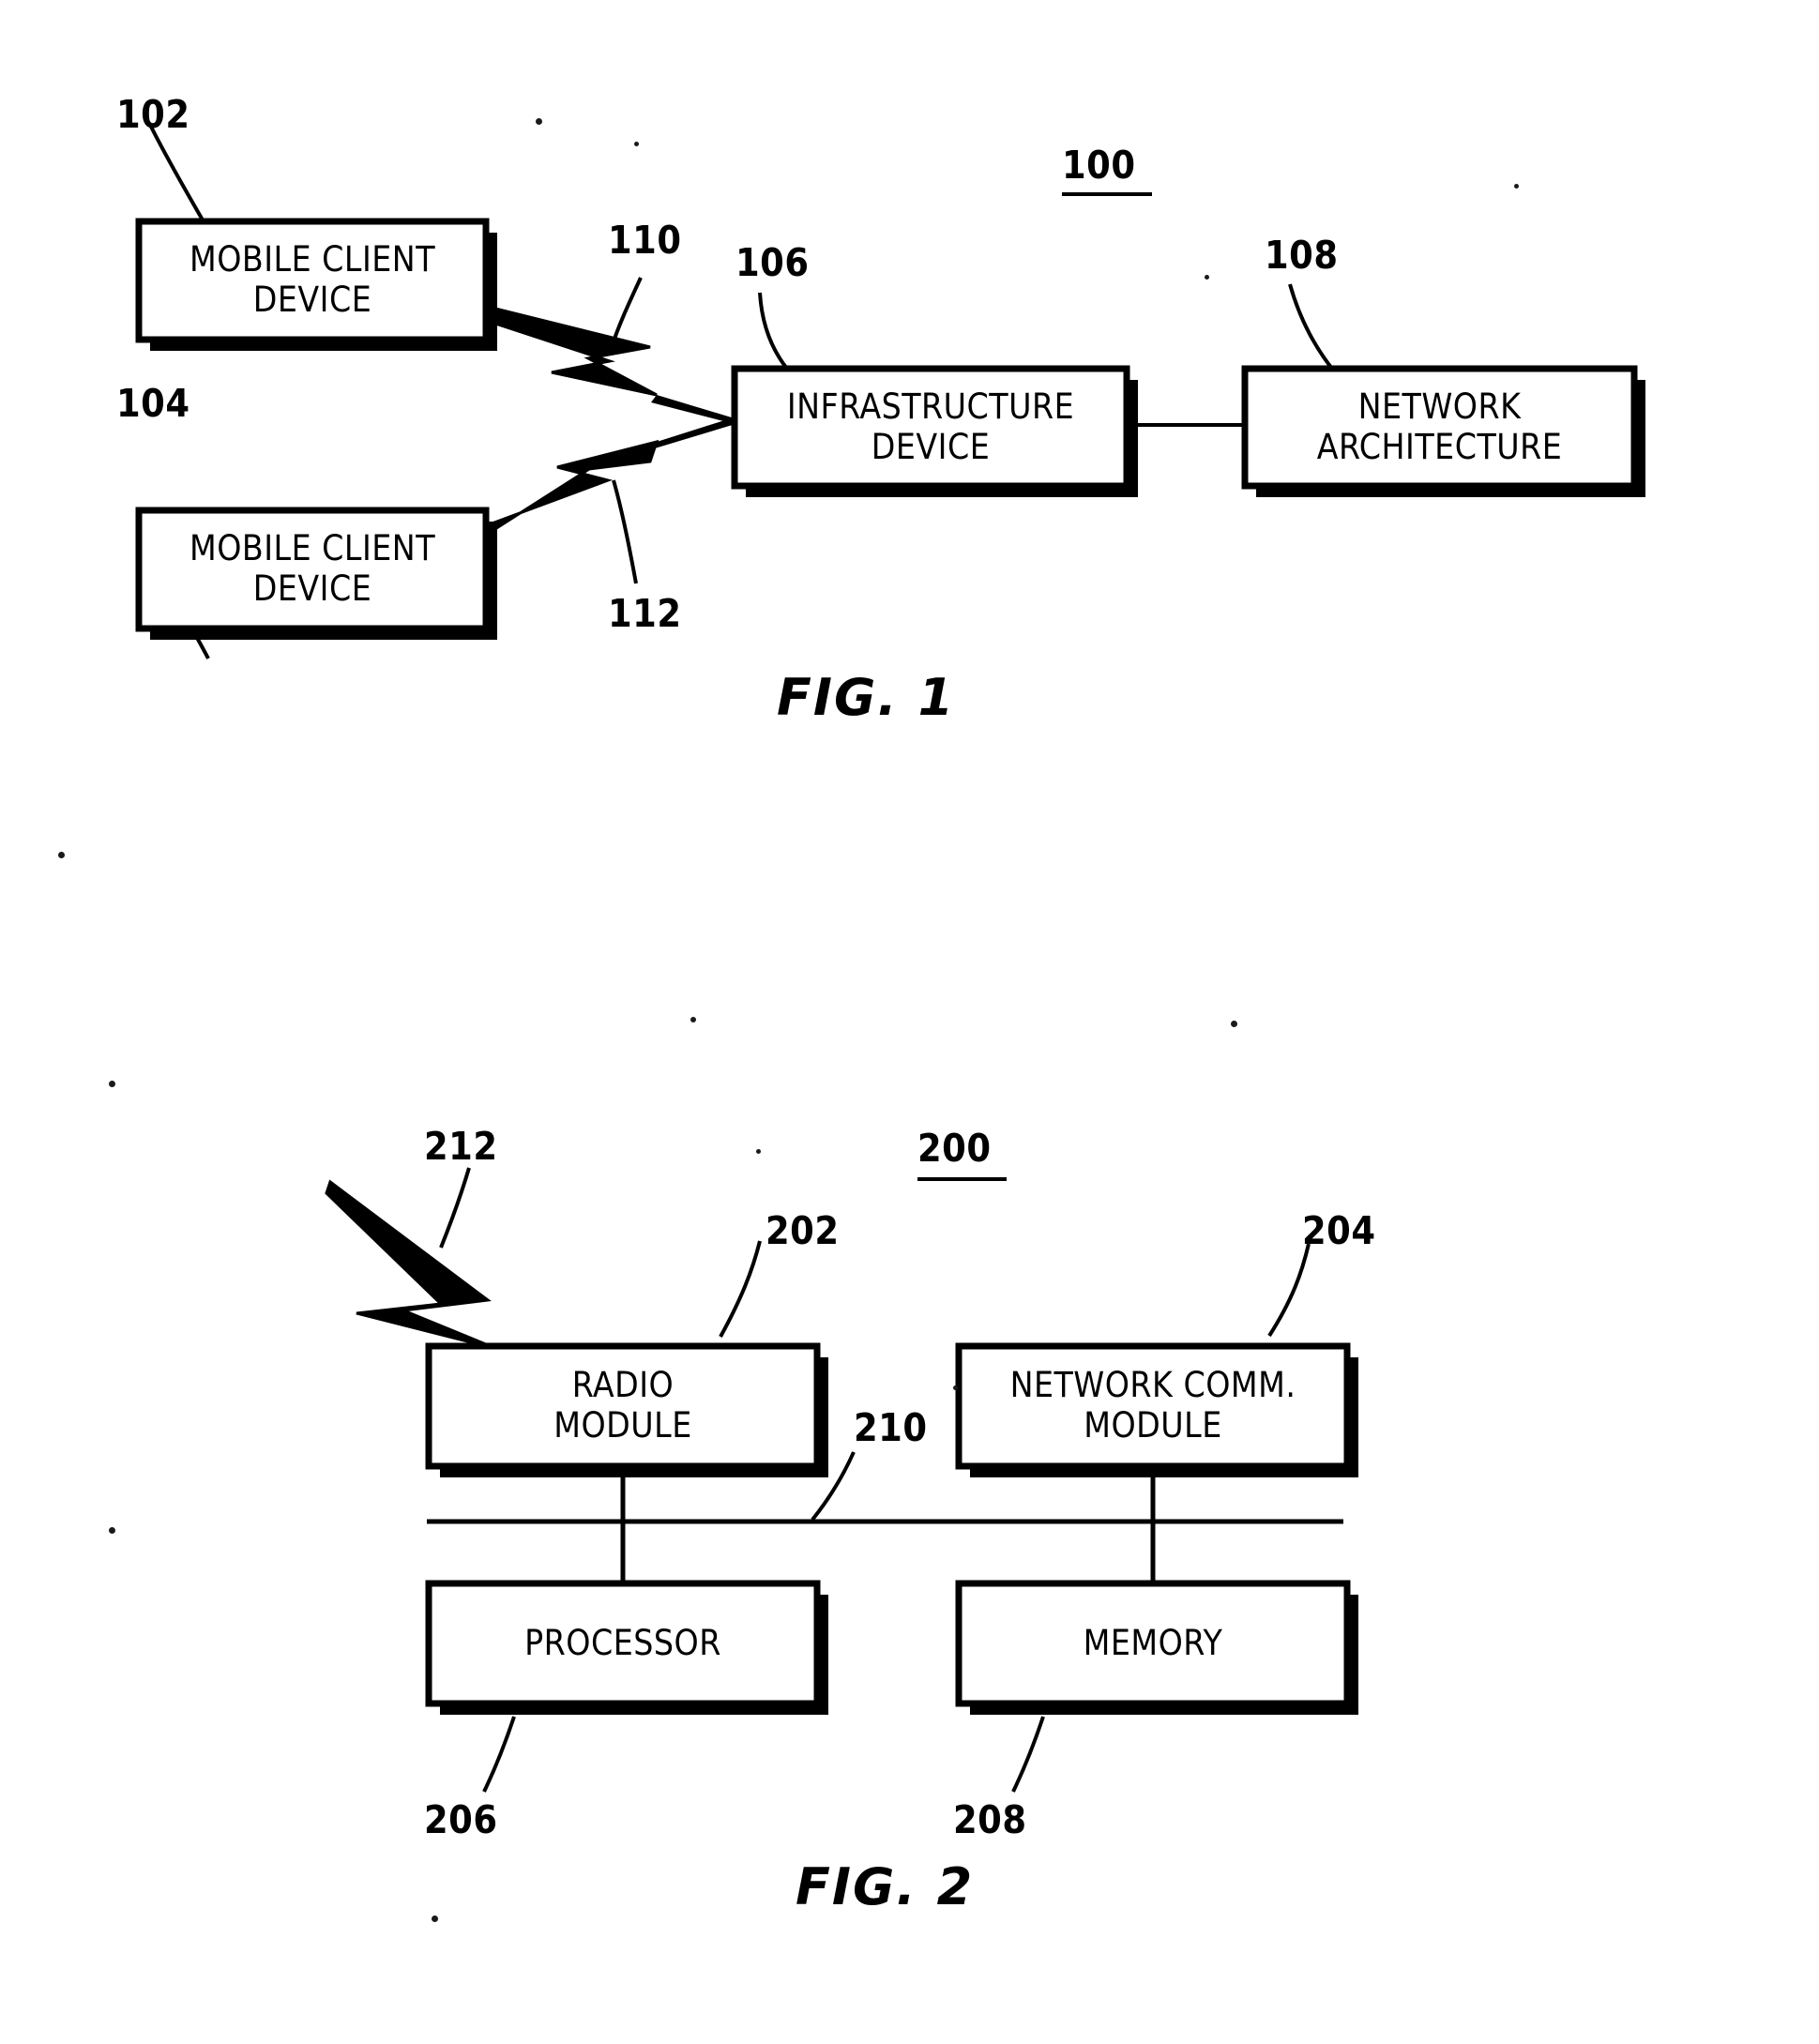 Image resolution: width=1819 pixels, height=2044 pixels. I want to click on numeral-200: 200, so click(954, 1148).